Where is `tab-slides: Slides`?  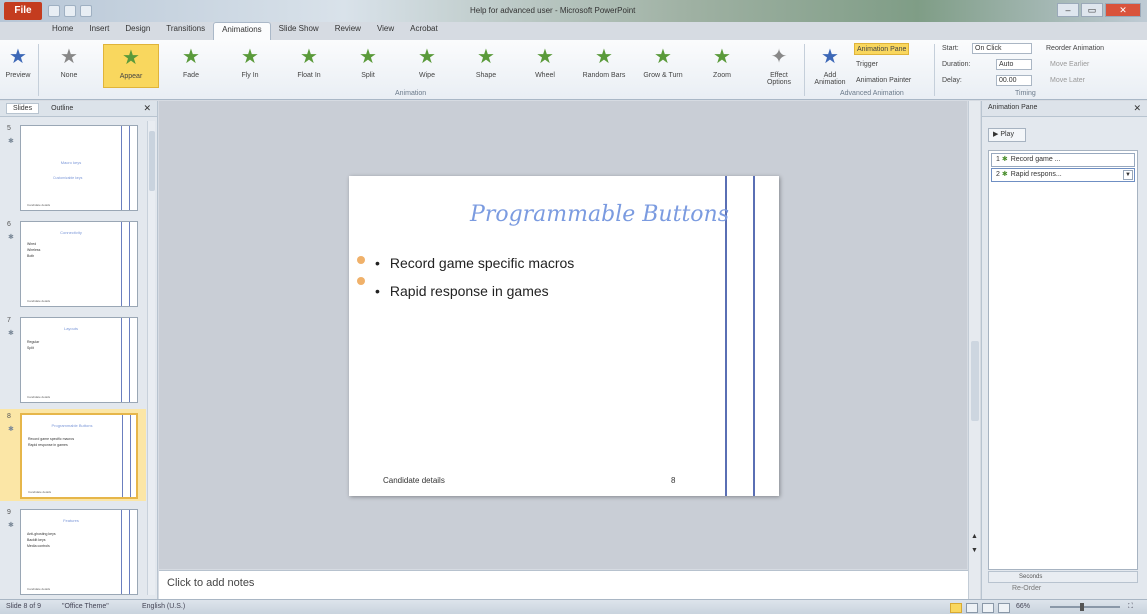 tab-slides: Slides is located at coordinates (23, 108).